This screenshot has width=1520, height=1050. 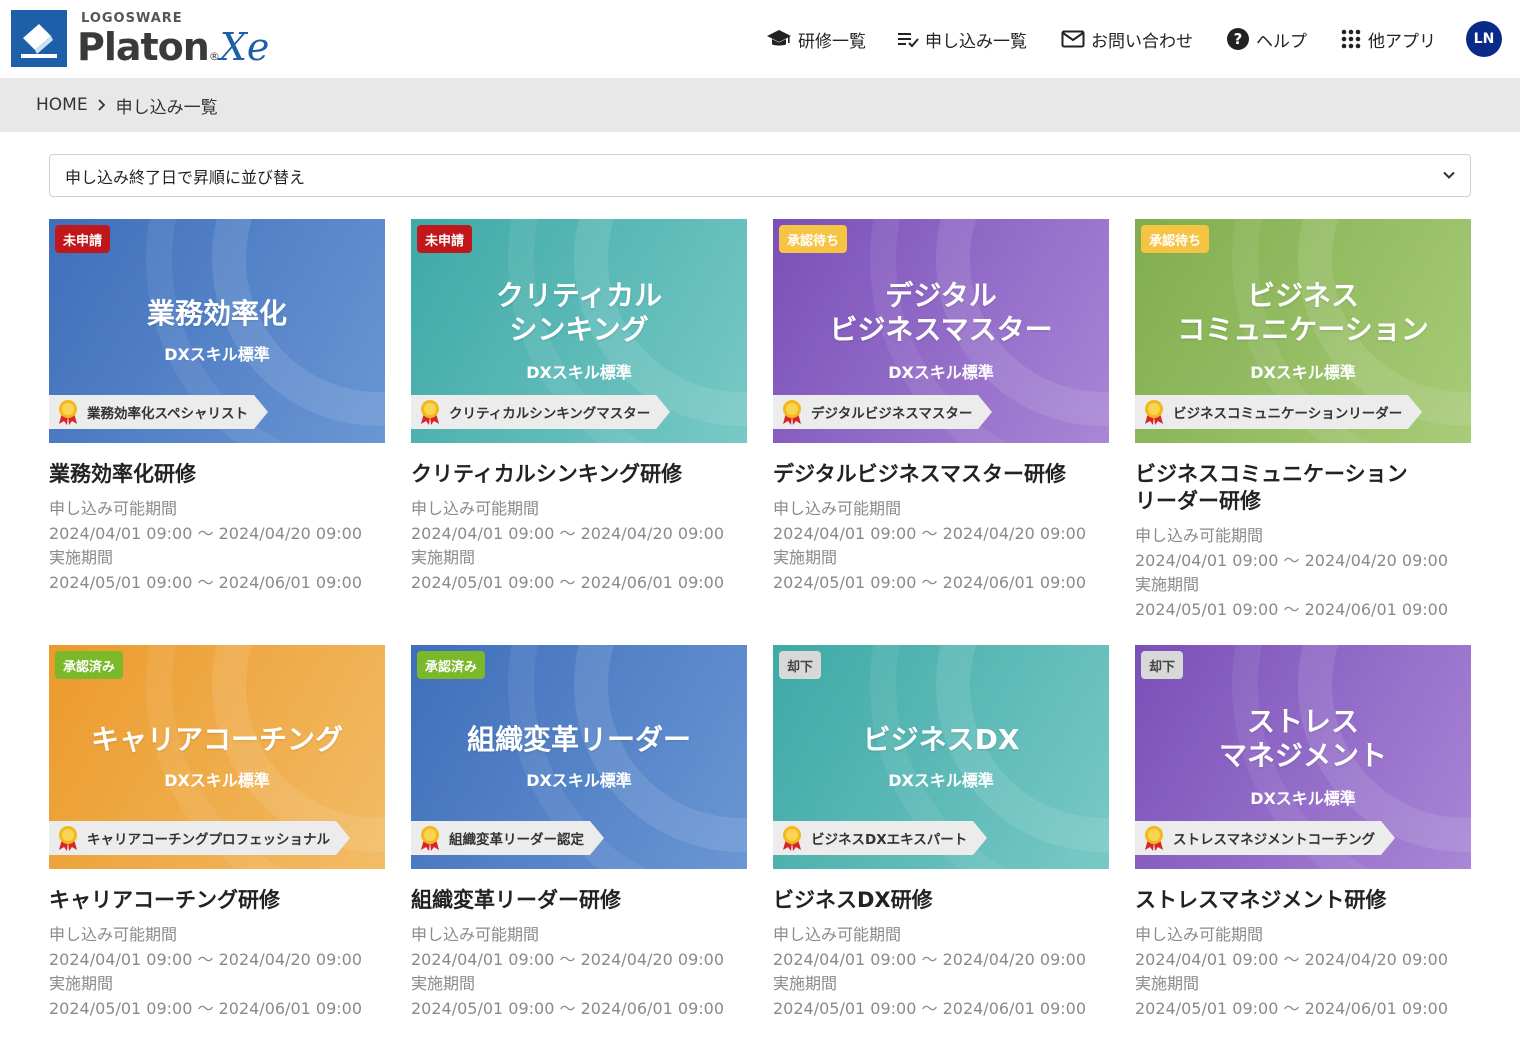 What do you see at coordinates (1303, 488) in the screenshot?
I see `course-title: ビジネスコミュニケーション リーダー研修` at bounding box center [1303, 488].